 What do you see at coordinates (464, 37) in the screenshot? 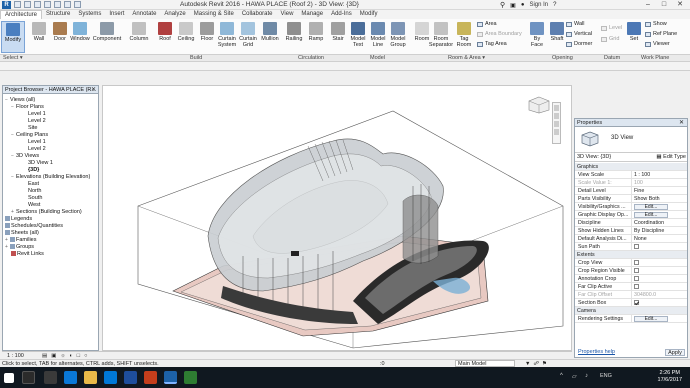
I see `tag-room-button: Tag Room` at bounding box center [464, 37].